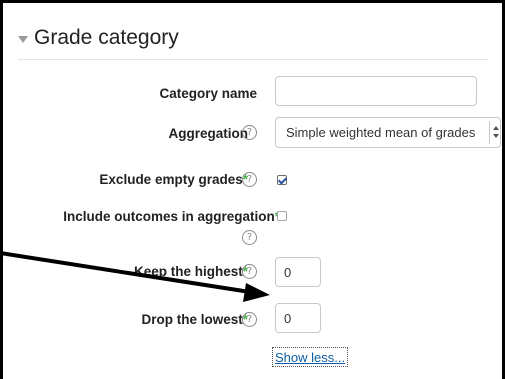 The image size is (505, 379). What do you see at coordinates (256, 292) in the screenshot?
I see `arrow-head` at bounding box center [256, 292].